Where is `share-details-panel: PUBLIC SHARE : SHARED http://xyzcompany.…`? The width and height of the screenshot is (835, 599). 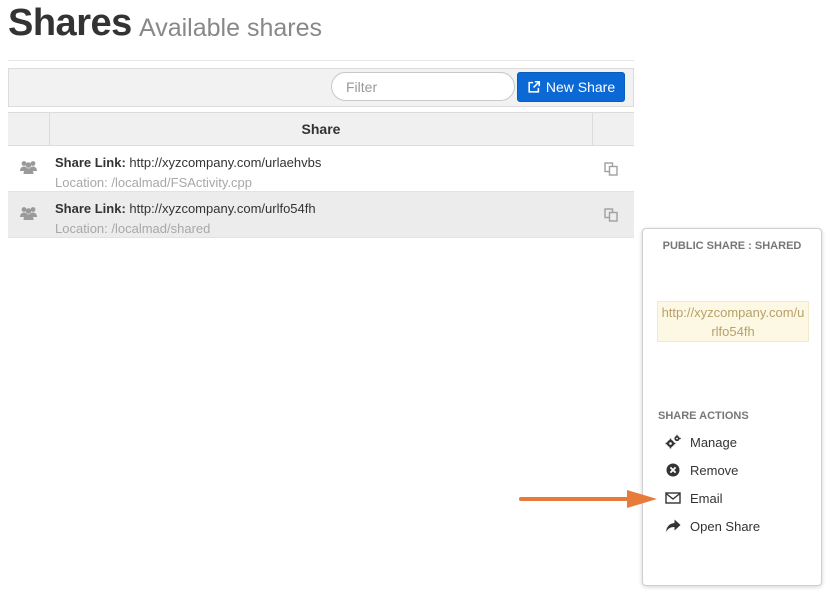 share-details-panel: PUBLIC SHARE : SHARED http://xyzcompany.… is located at coordinates (732, 407).